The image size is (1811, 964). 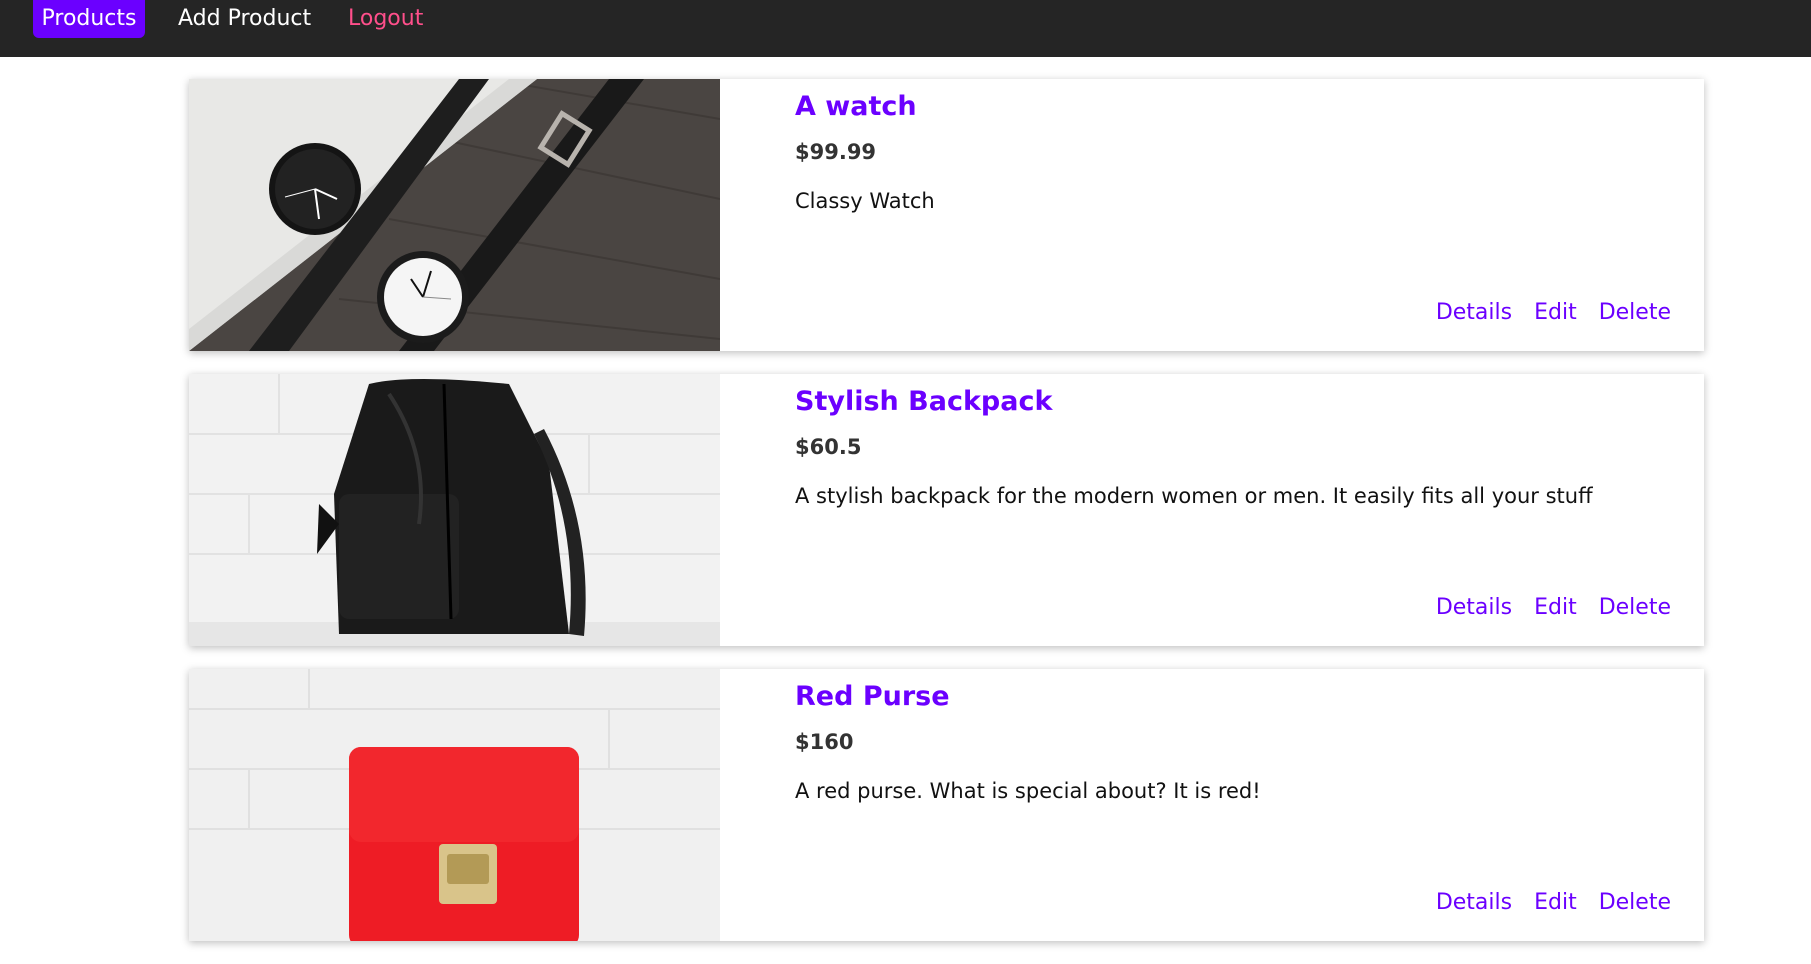 What do you see at coordinates (828, 447) in the screenshot?
I see `product-price: $60.5` at bounding box center [828, 447].